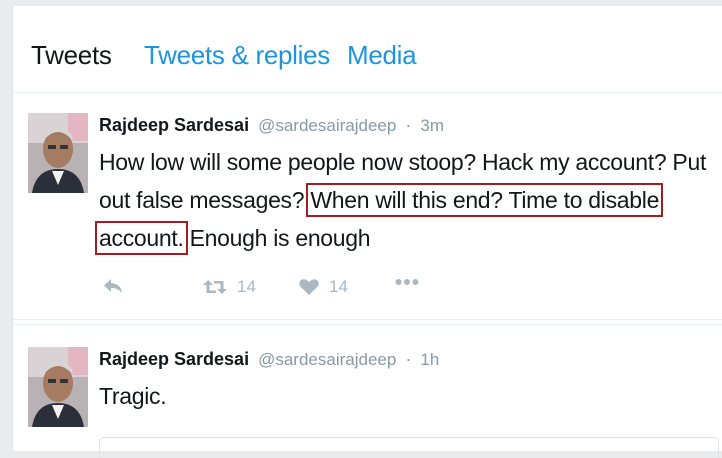  What do you see at coordinates (409, 447) in the screenshot?
I see `embedded-card` at bounding box center [409, 447].